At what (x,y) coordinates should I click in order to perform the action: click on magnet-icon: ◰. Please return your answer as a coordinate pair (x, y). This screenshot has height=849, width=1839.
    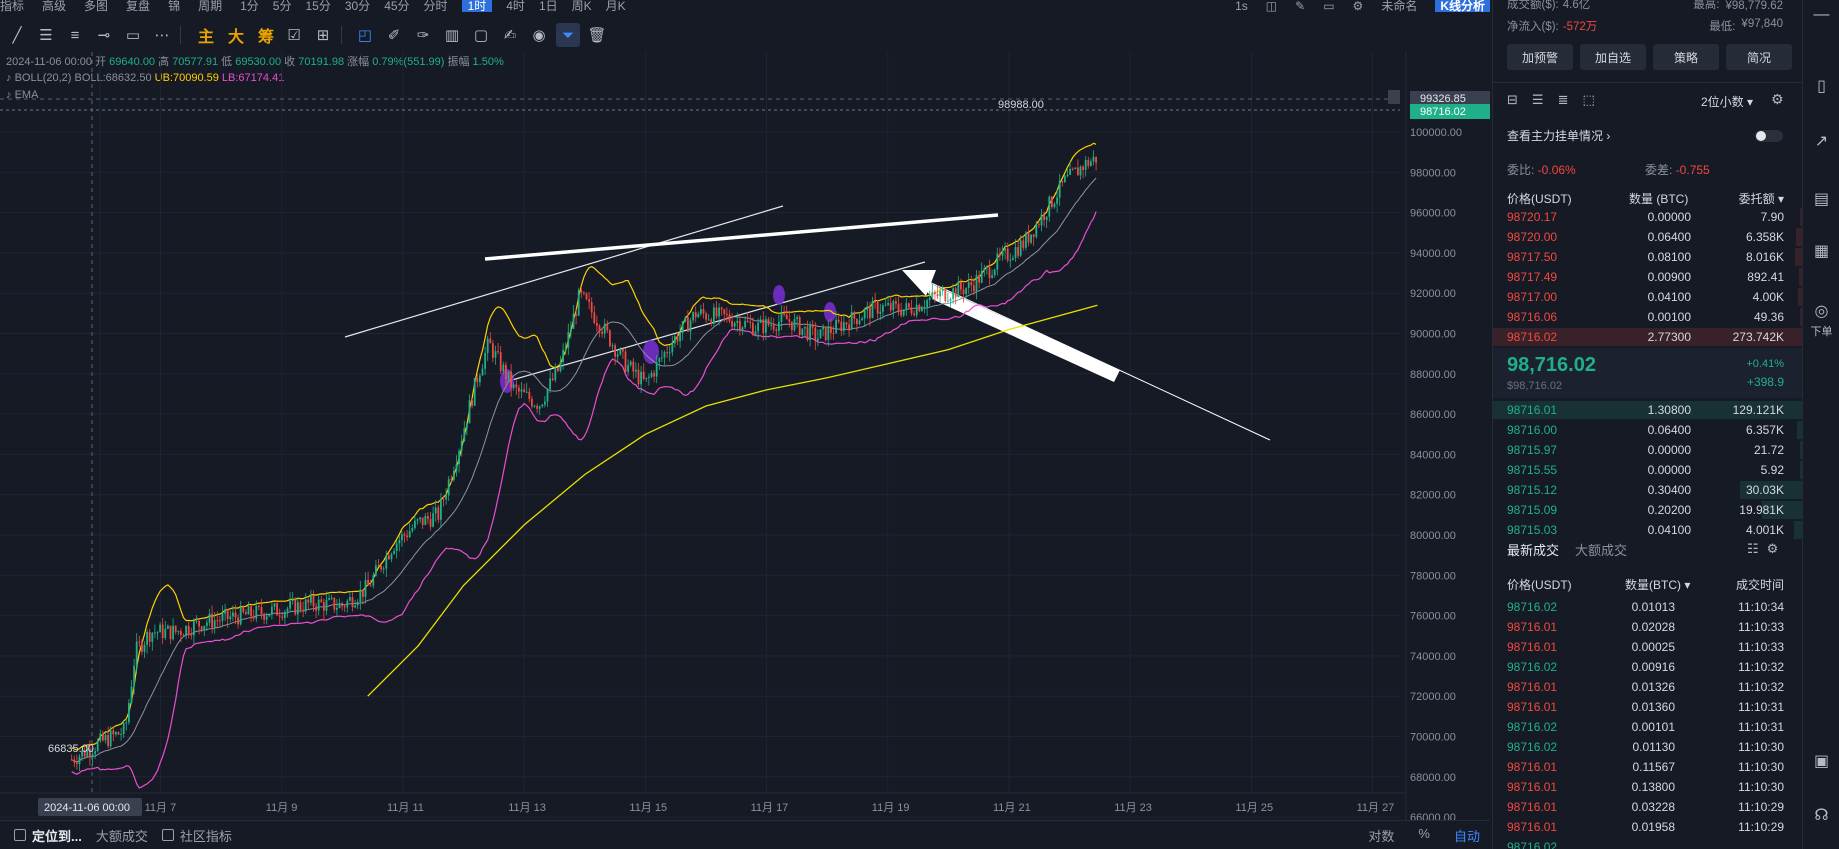
    Looking at the image, I should click on (365, 35).